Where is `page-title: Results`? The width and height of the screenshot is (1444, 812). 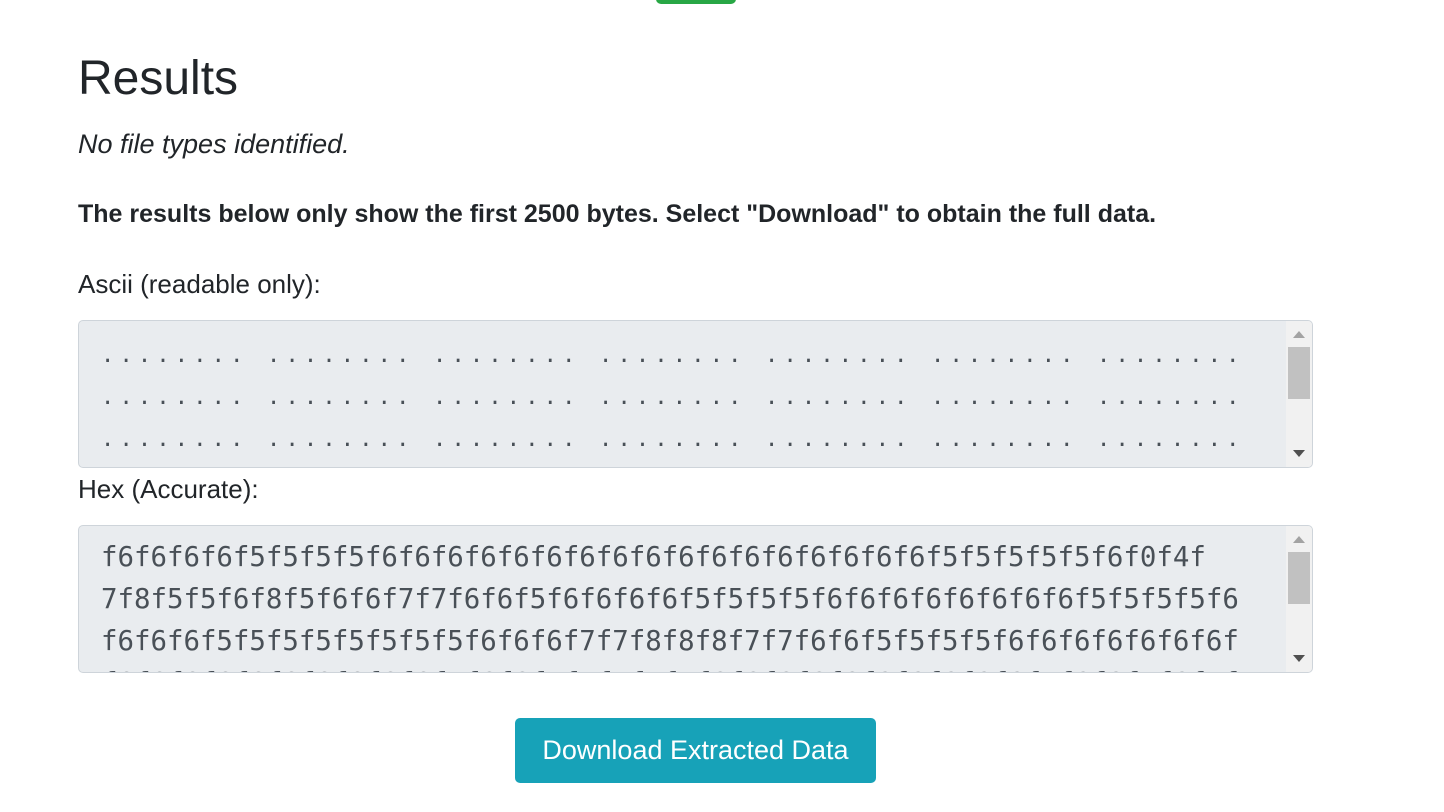
page-title: Results is located at coordinates (158, 78).